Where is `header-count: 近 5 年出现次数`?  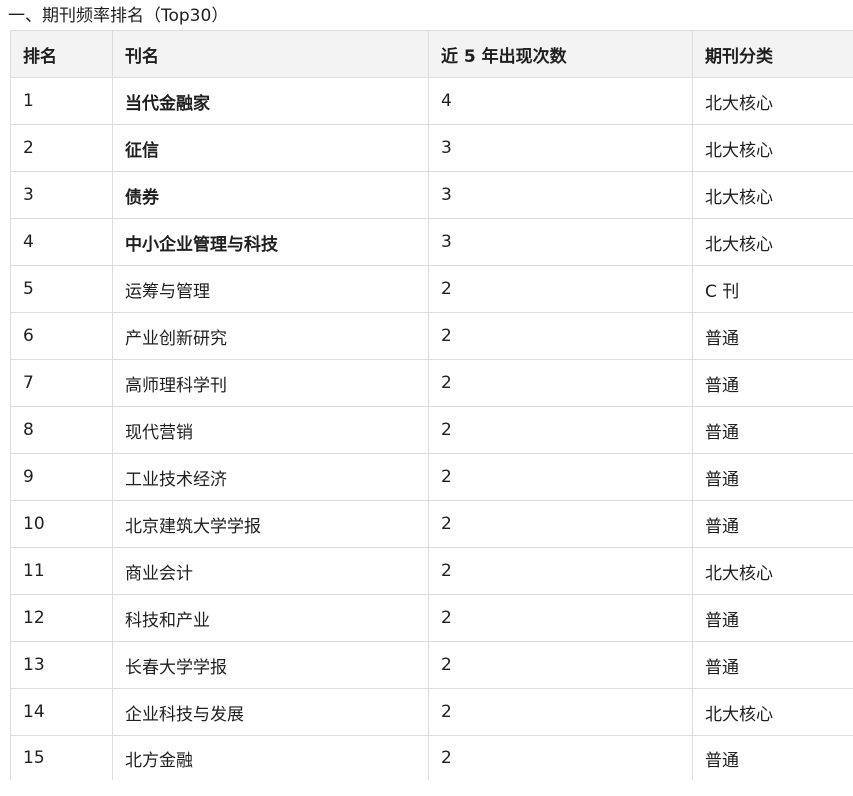
header-count: 近 5 年出现次数 is located at coordinates (560, 54).